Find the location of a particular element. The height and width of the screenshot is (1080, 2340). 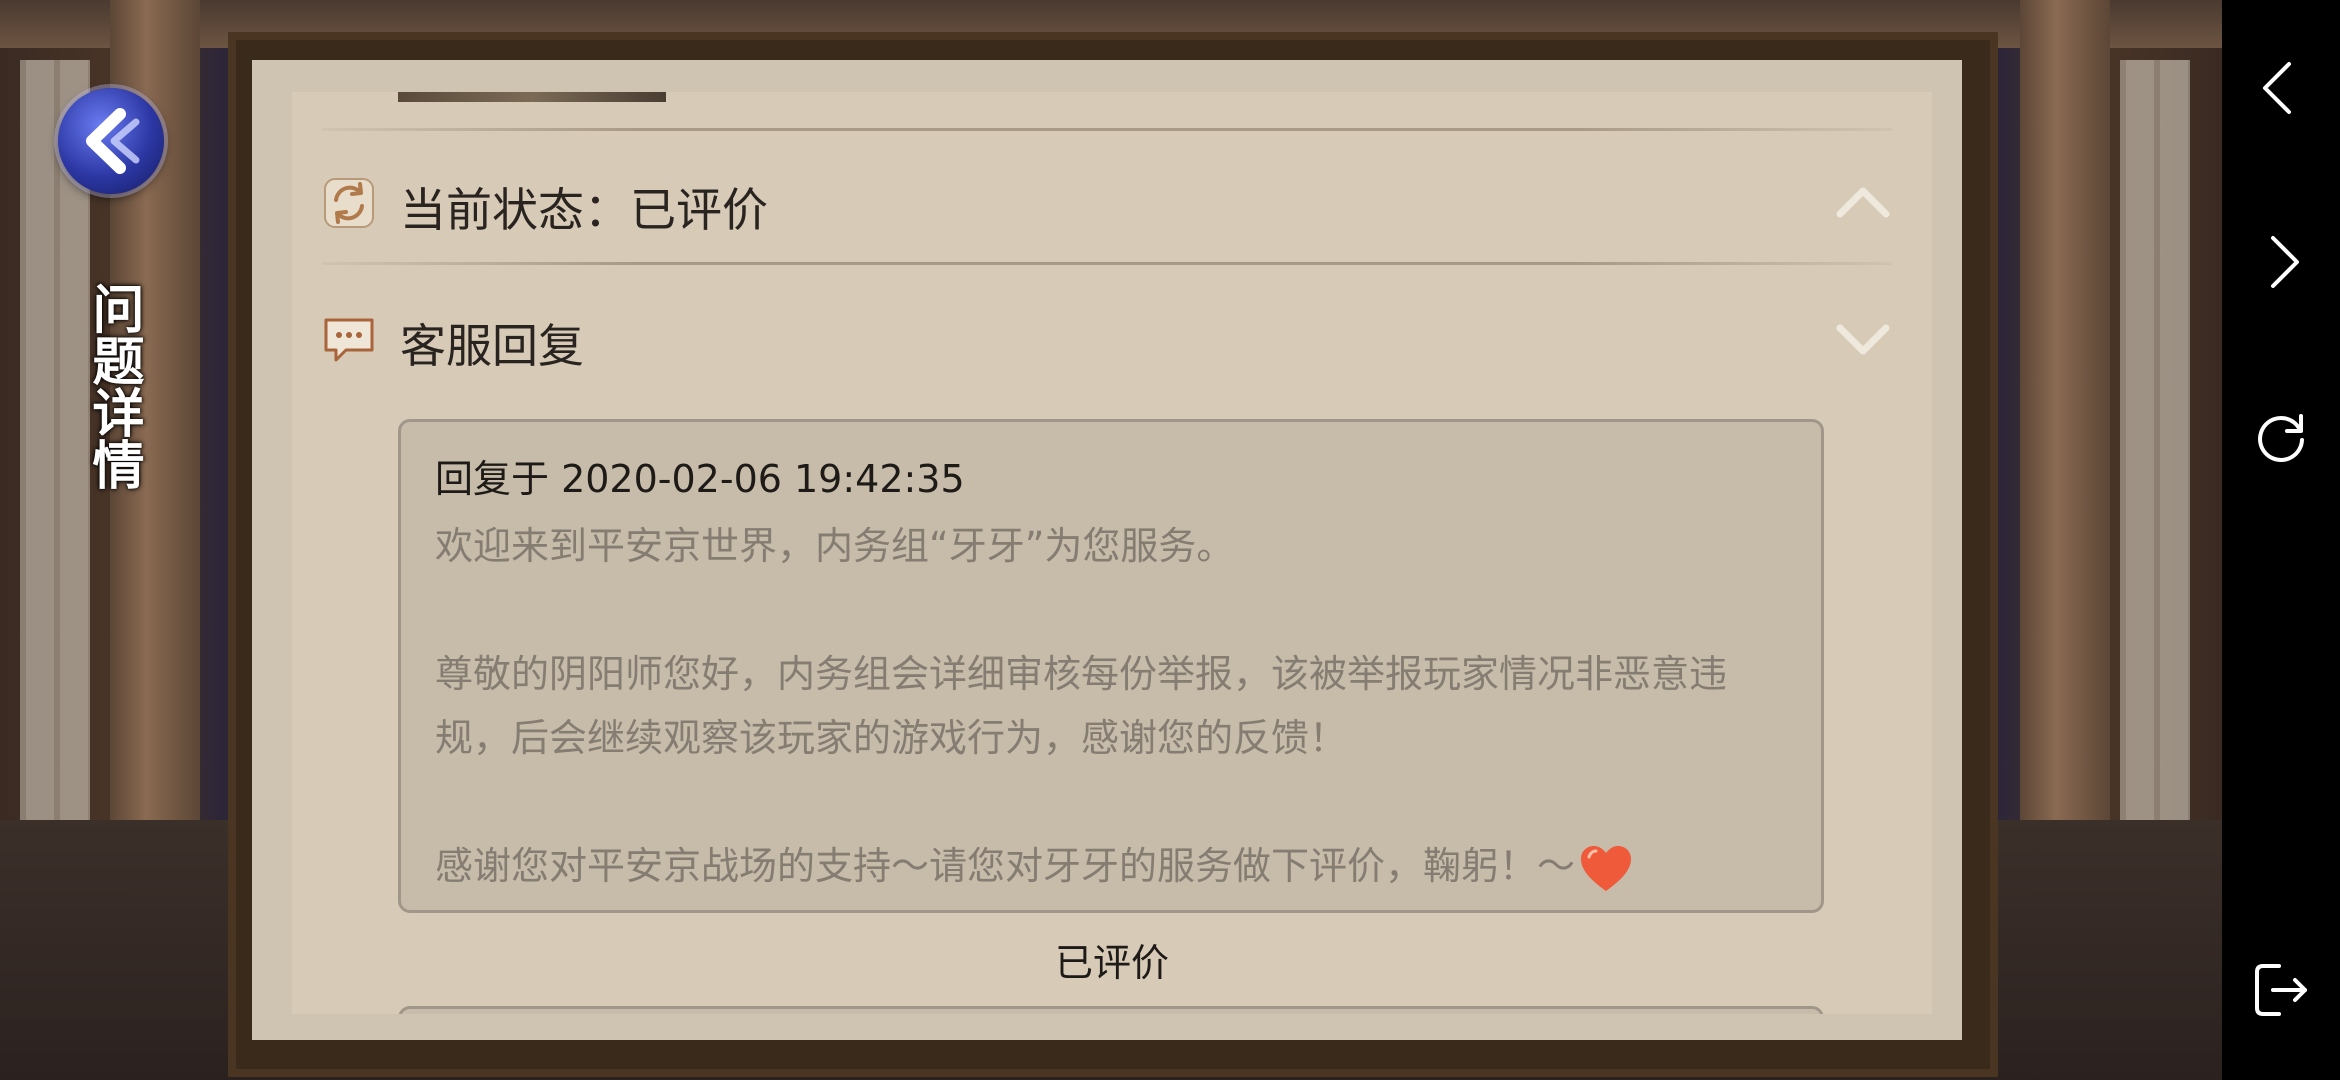

reply-line-last: 感谢您对平安京战场的支持～请您对牙牙的服务做下评价，鞠躬！～ is located at coordinates (1115, 866).